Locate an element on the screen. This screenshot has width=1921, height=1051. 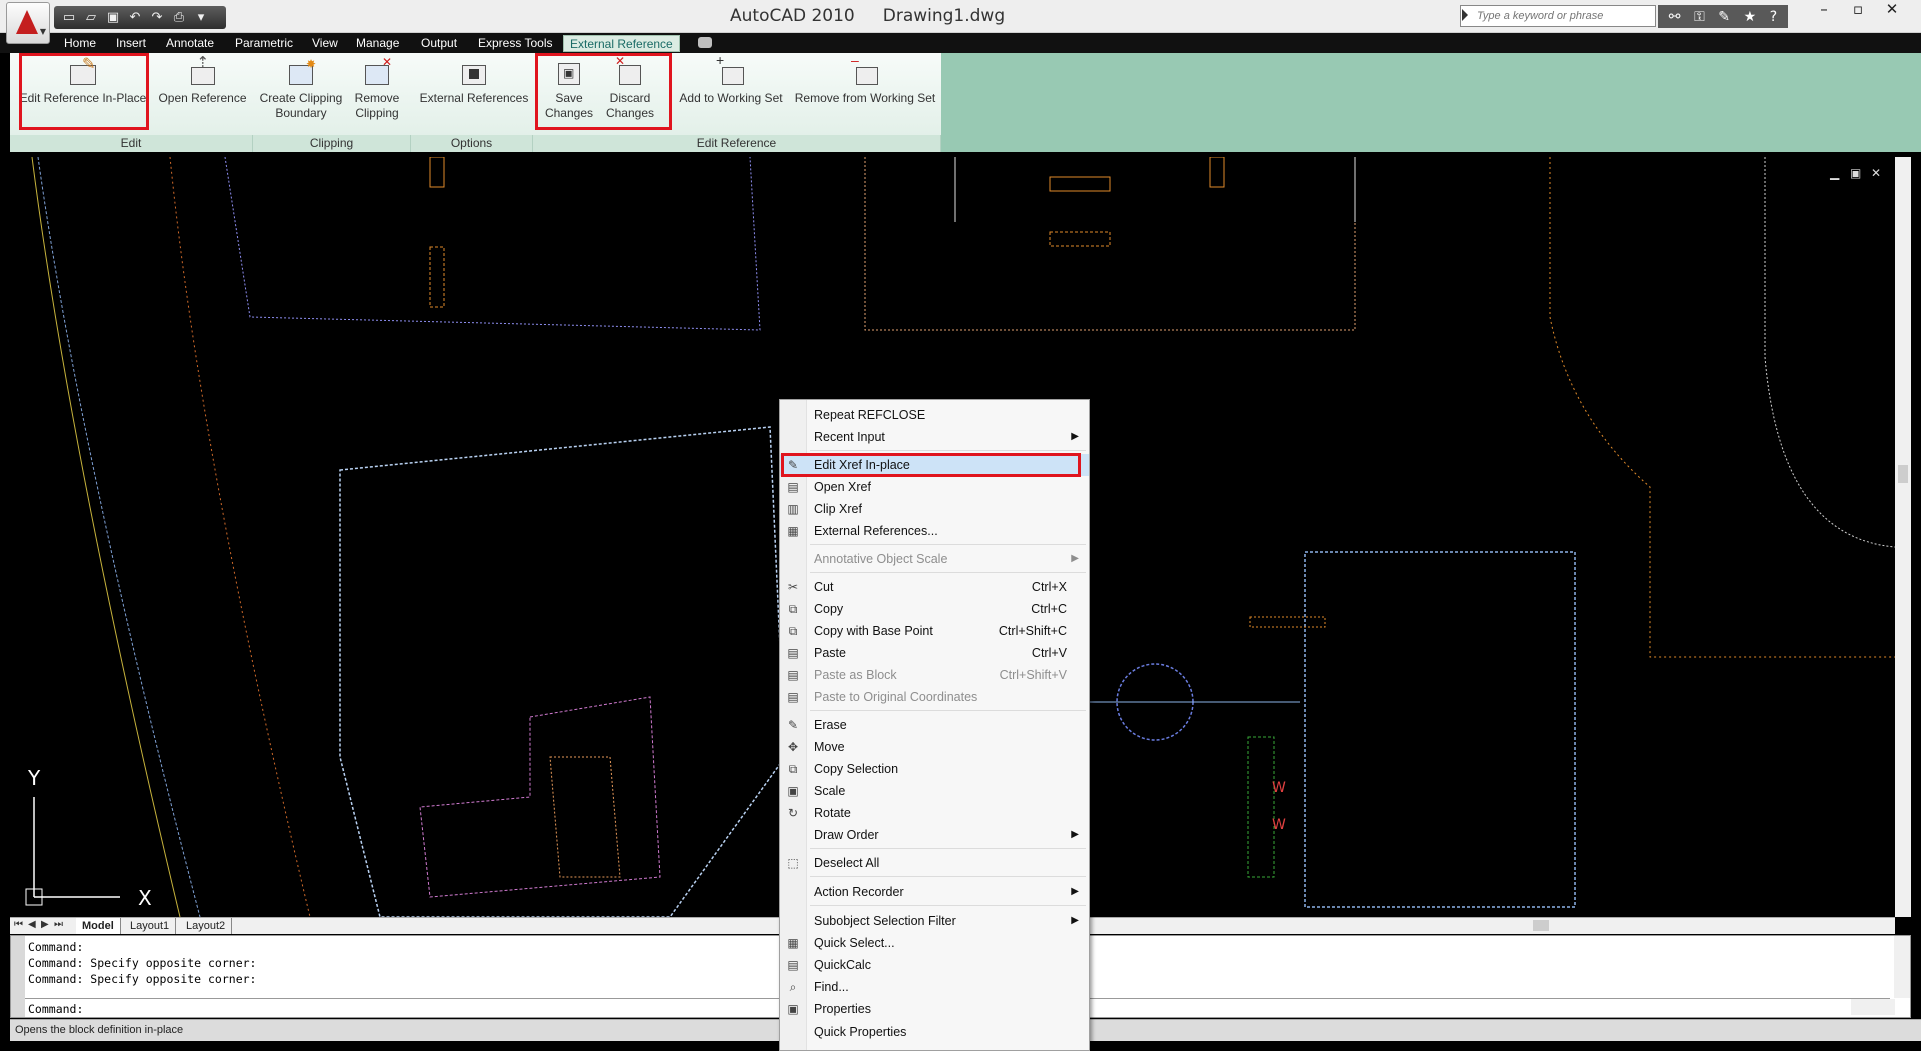
last-layout-icon: ⏭ is located at coordinates (58, 924).